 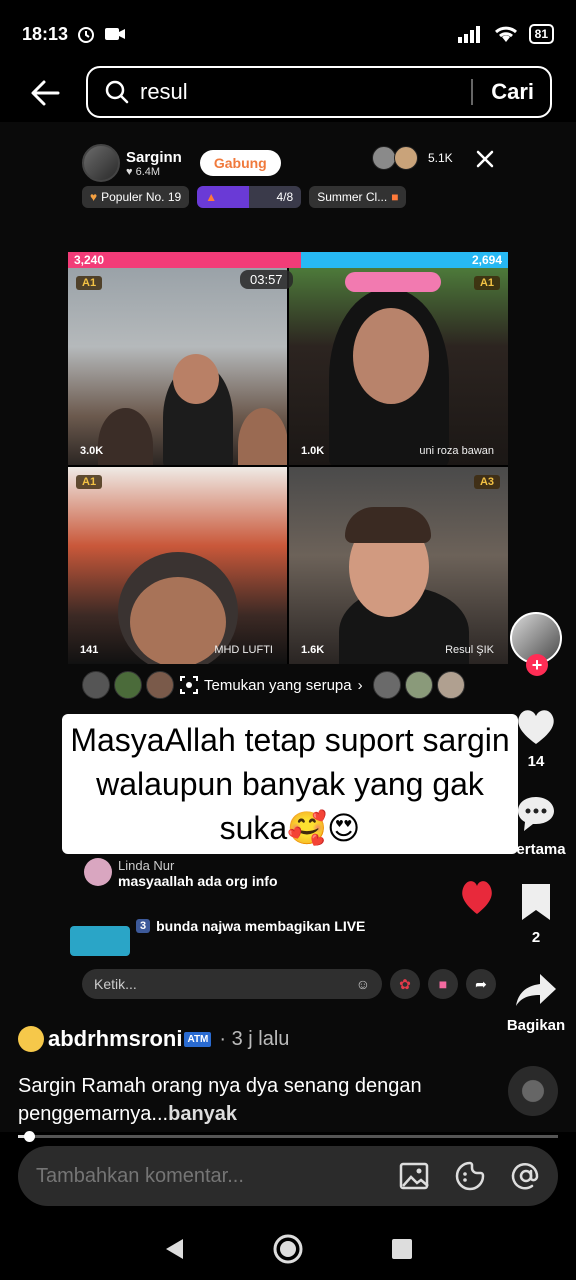 What do you see at coordinates (92, 451) in the screenshot?
I see `tile-score: 3.0K` at bounding box center [92, 451].